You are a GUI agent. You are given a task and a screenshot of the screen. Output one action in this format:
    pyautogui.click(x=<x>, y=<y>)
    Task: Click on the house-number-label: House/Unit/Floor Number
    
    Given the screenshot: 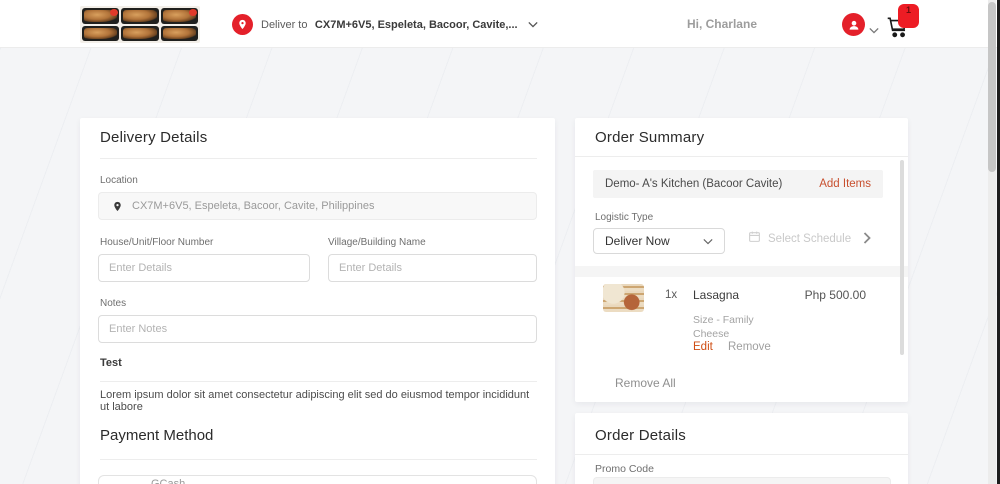 What is the action you would take?
    pyautogui.click(x=157, y=242)
    